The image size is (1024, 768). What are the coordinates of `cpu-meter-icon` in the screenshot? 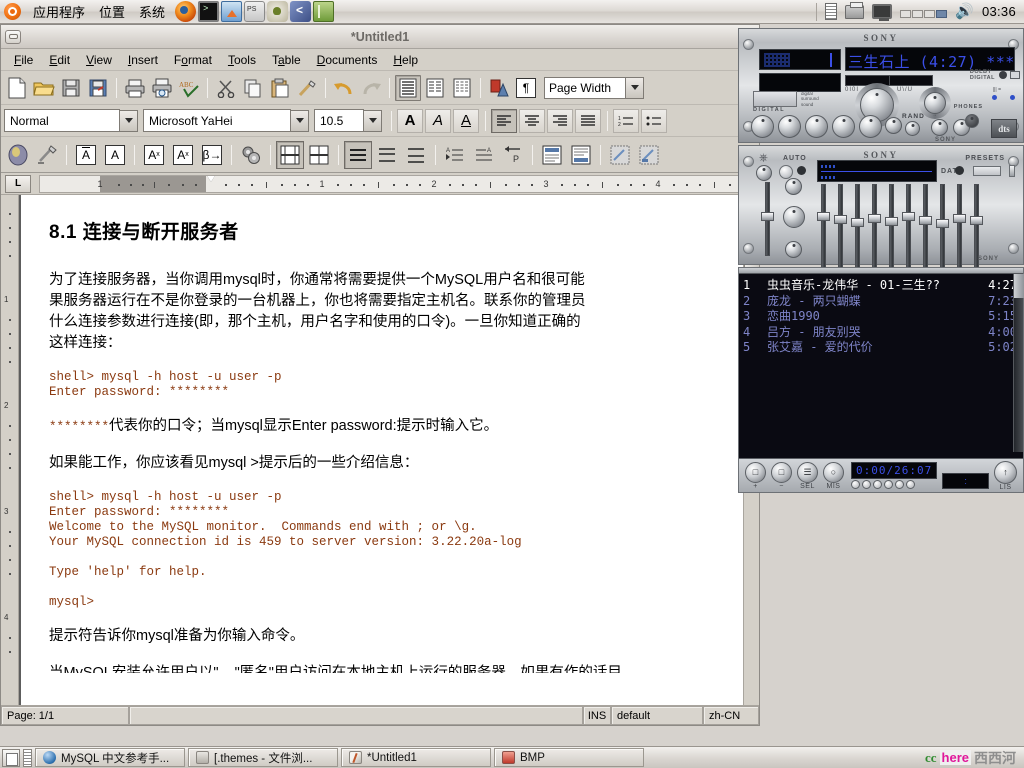 It's located at (924, 12).